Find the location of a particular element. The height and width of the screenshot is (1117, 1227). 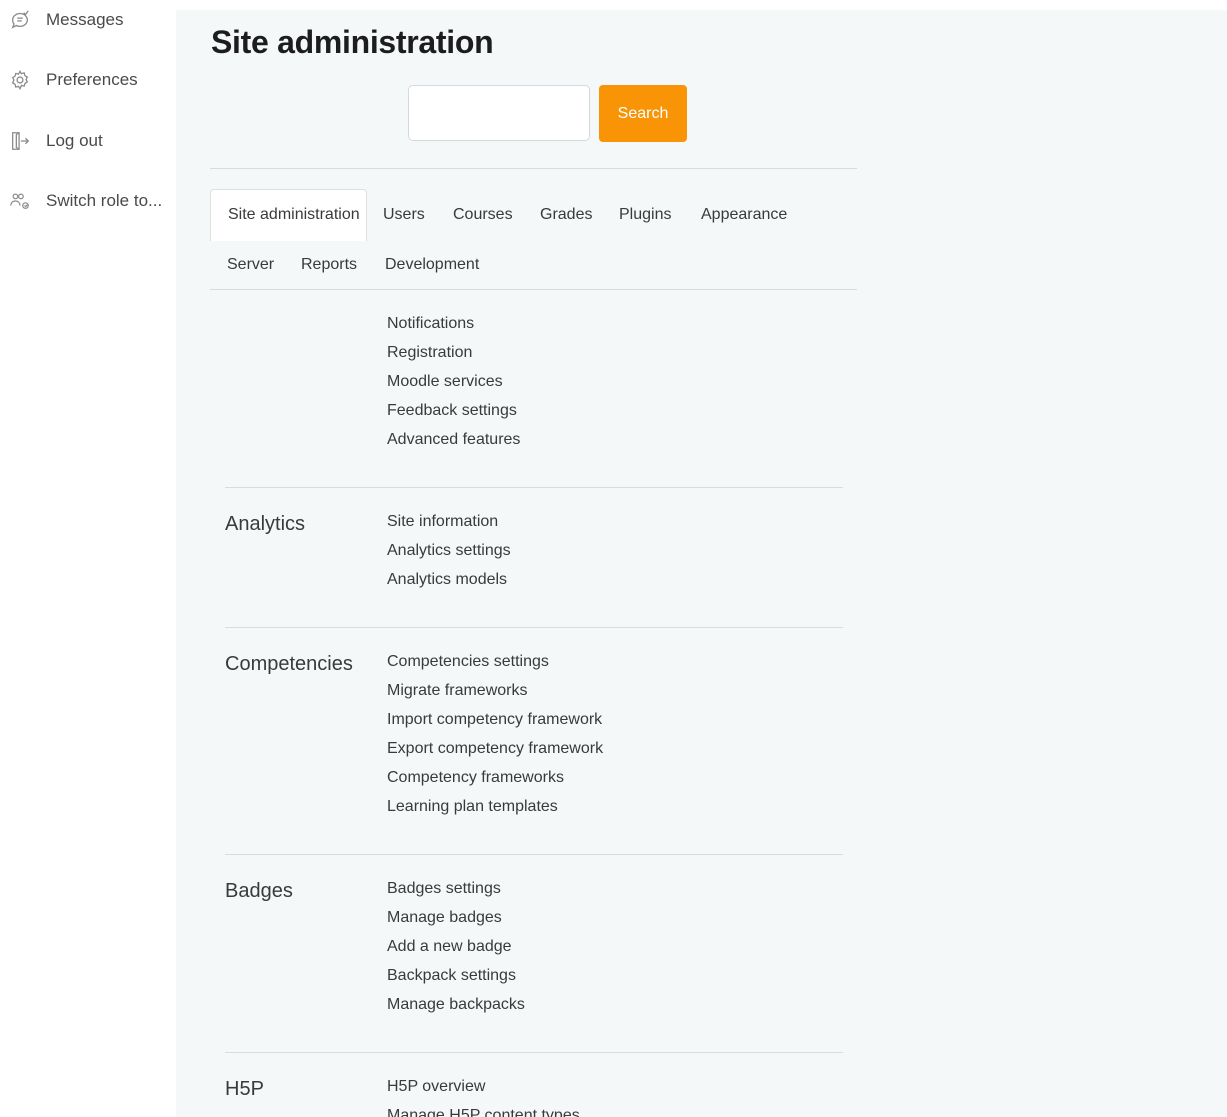

logout-icon is located at coordinates (20, 141).